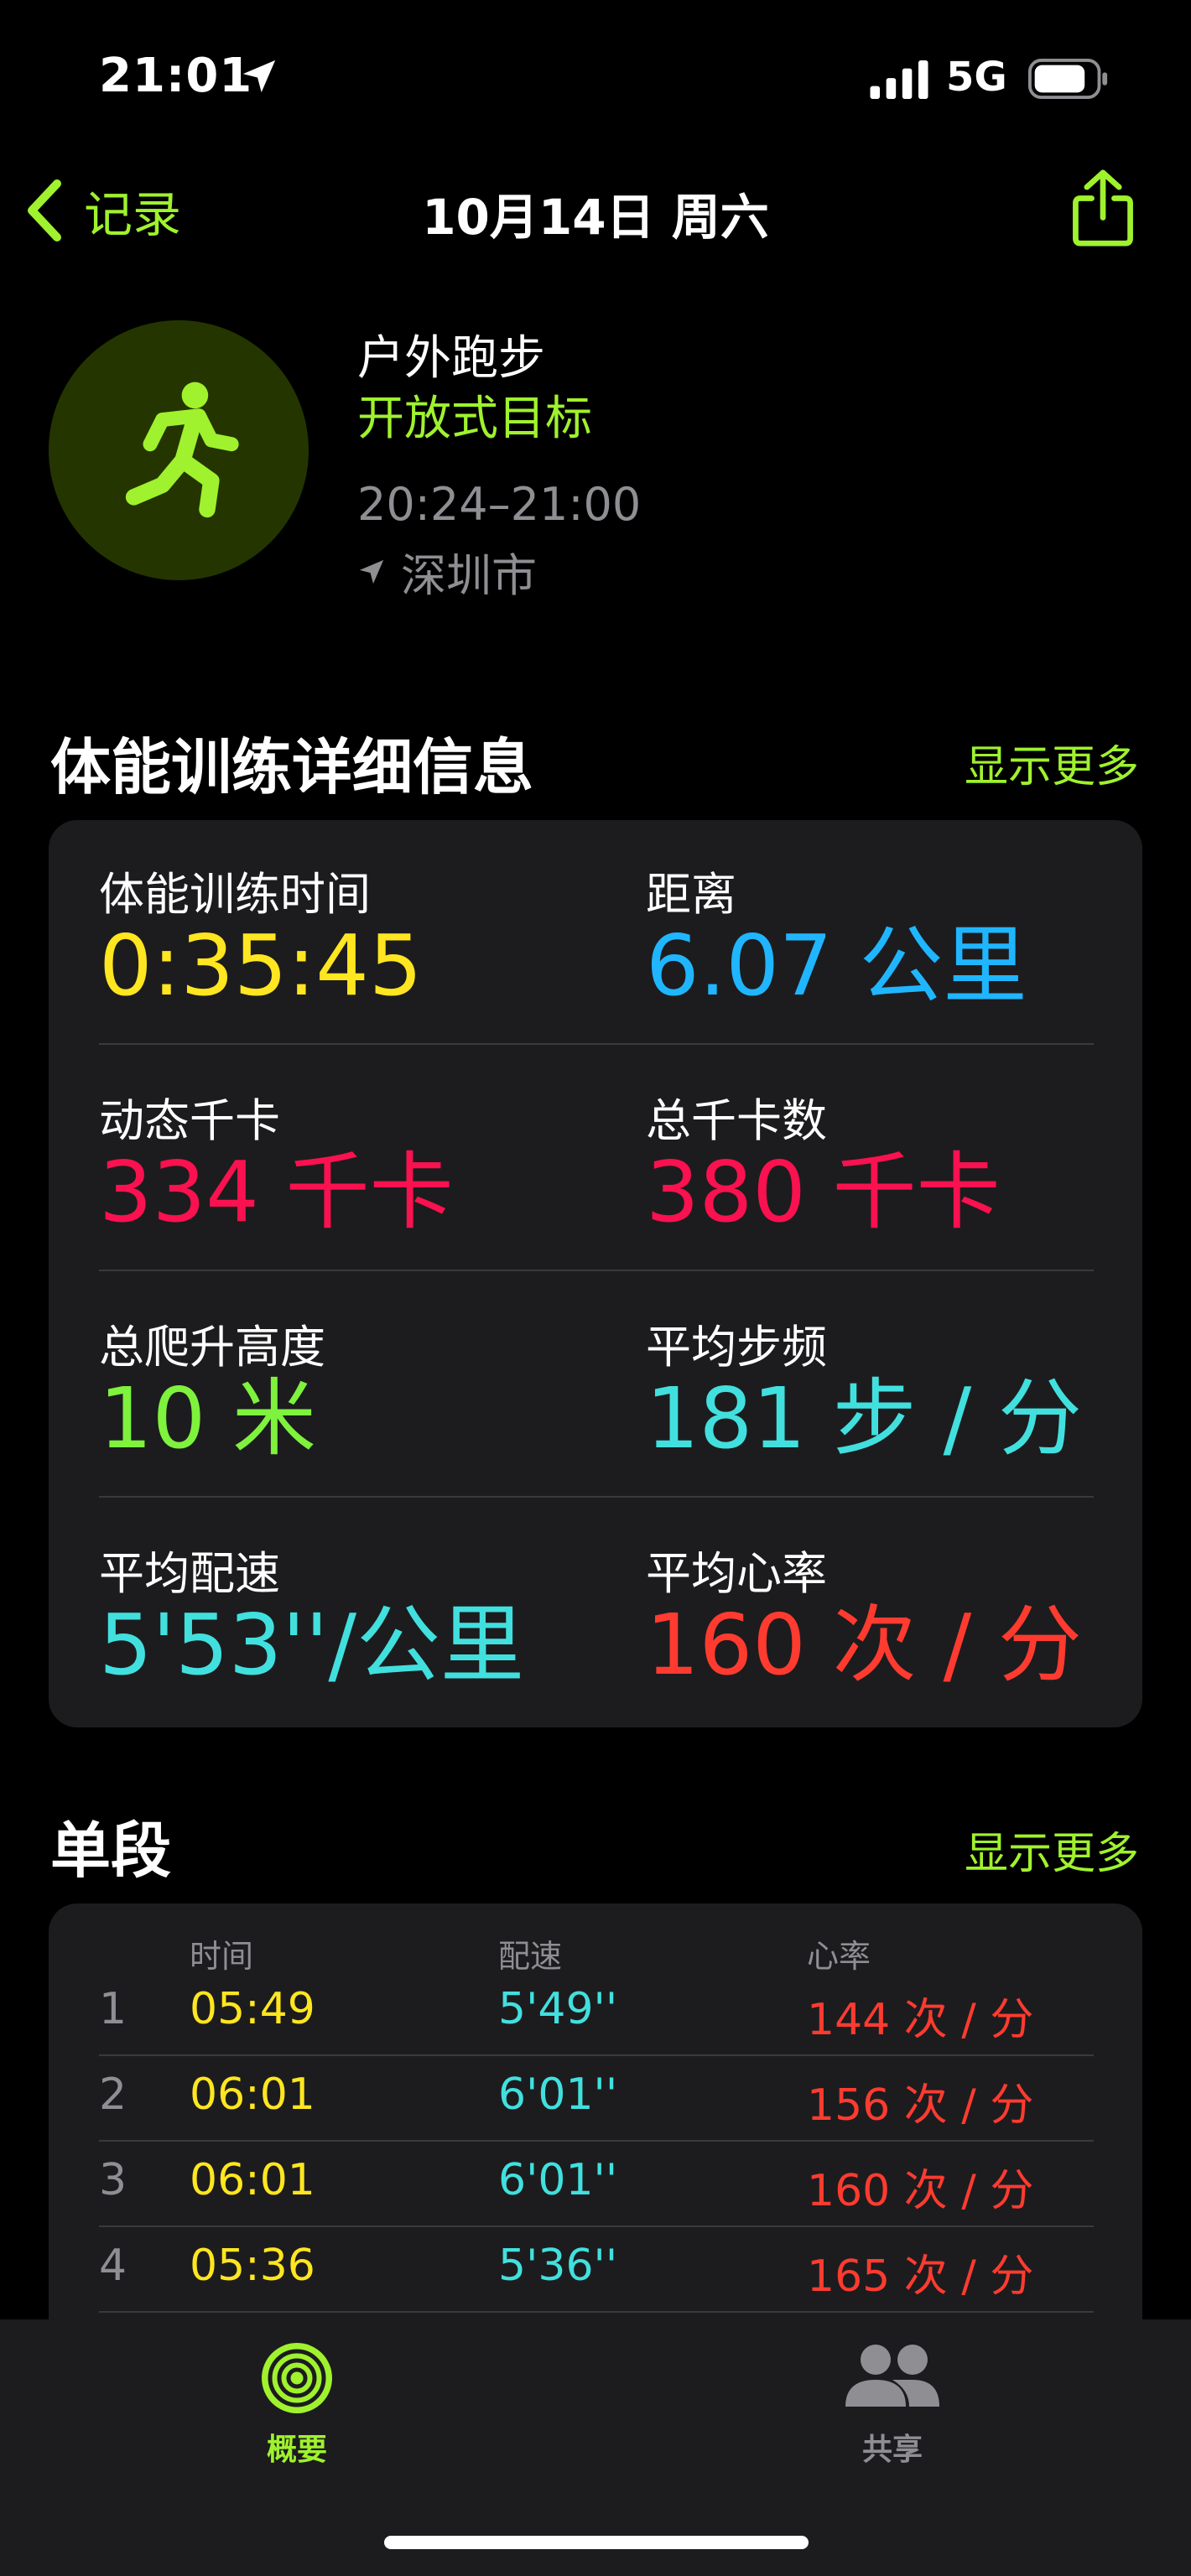 The width and height of the screenshot is (1191, 2576). I want to click on workout-type: 户外跑步, so click(451, 358).